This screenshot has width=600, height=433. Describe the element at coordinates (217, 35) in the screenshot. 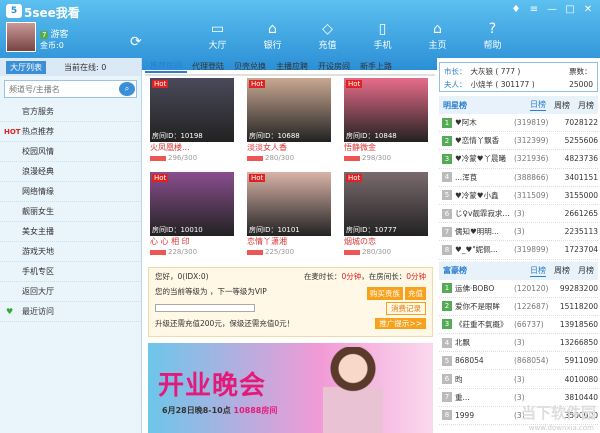

I see `nav-hall: ▭ 大厅` at that location.